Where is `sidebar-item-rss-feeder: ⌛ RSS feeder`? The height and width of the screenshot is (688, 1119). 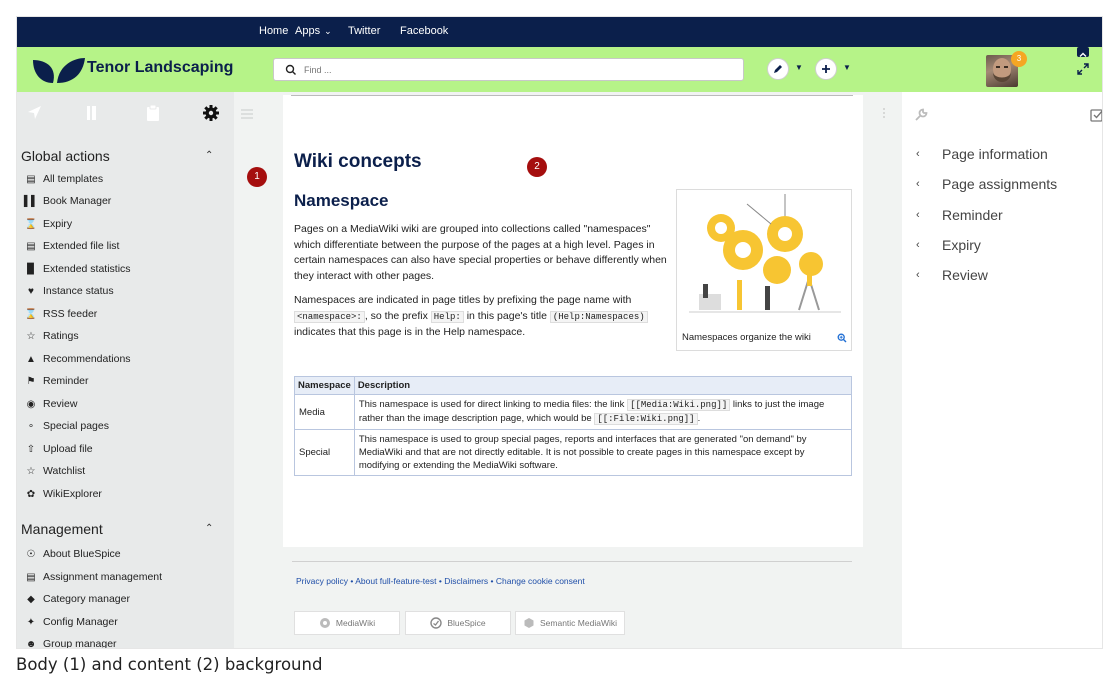 sidebar-item-rss-feeder: ⌛ RSS feeder is located at coordinates (61, 314).